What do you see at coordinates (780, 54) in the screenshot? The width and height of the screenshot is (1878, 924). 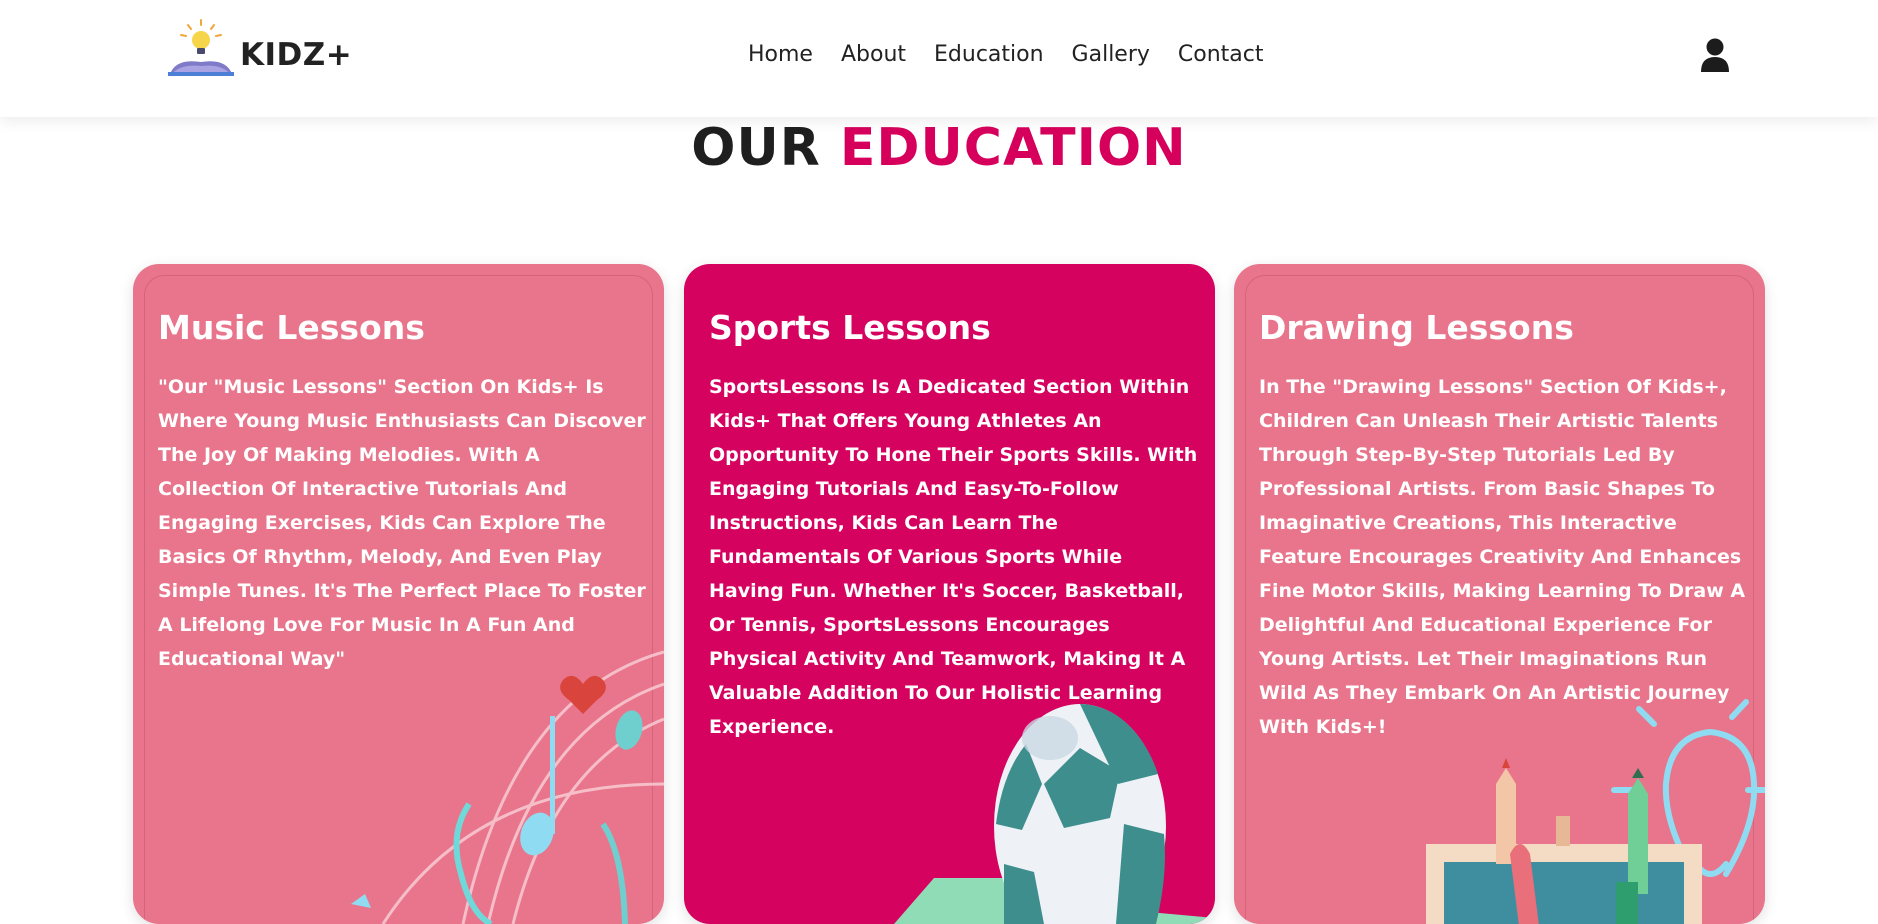 I see `nav-home: Home` at bounding box center [780, 54].